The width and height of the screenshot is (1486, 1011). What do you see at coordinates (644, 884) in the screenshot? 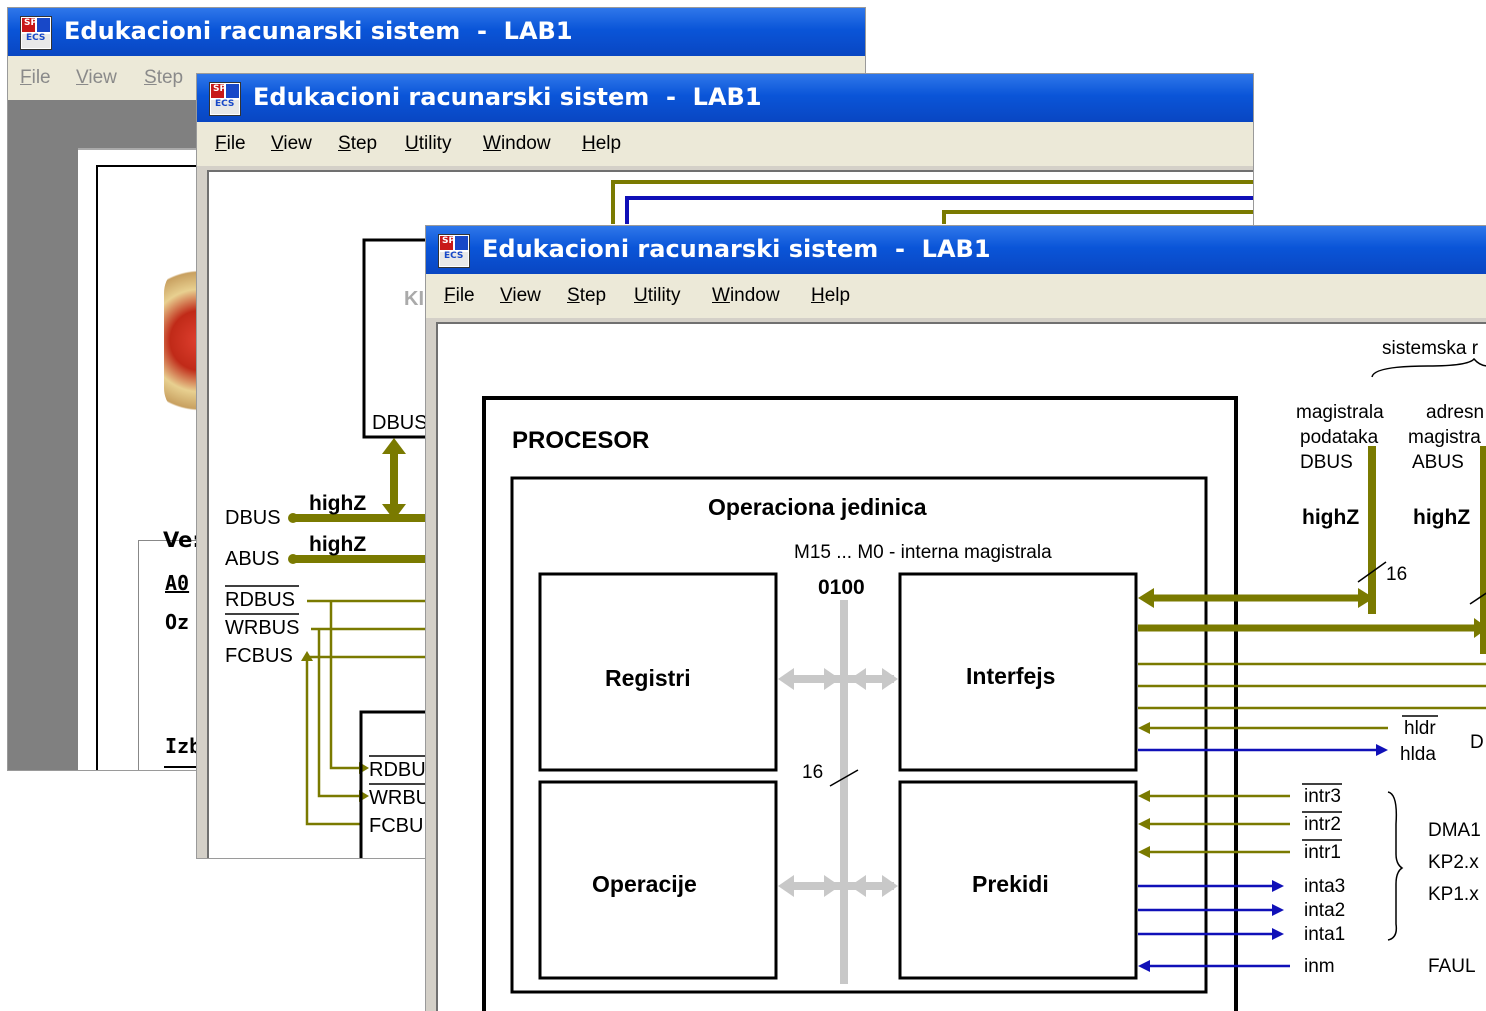
I see `operacije-label: Operacije` at bounding box center [644, 884].